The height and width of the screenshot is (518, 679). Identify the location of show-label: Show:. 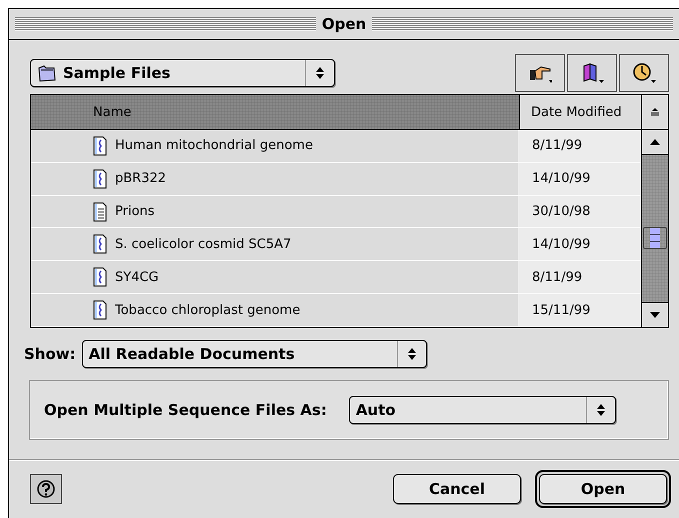
(50, 354).